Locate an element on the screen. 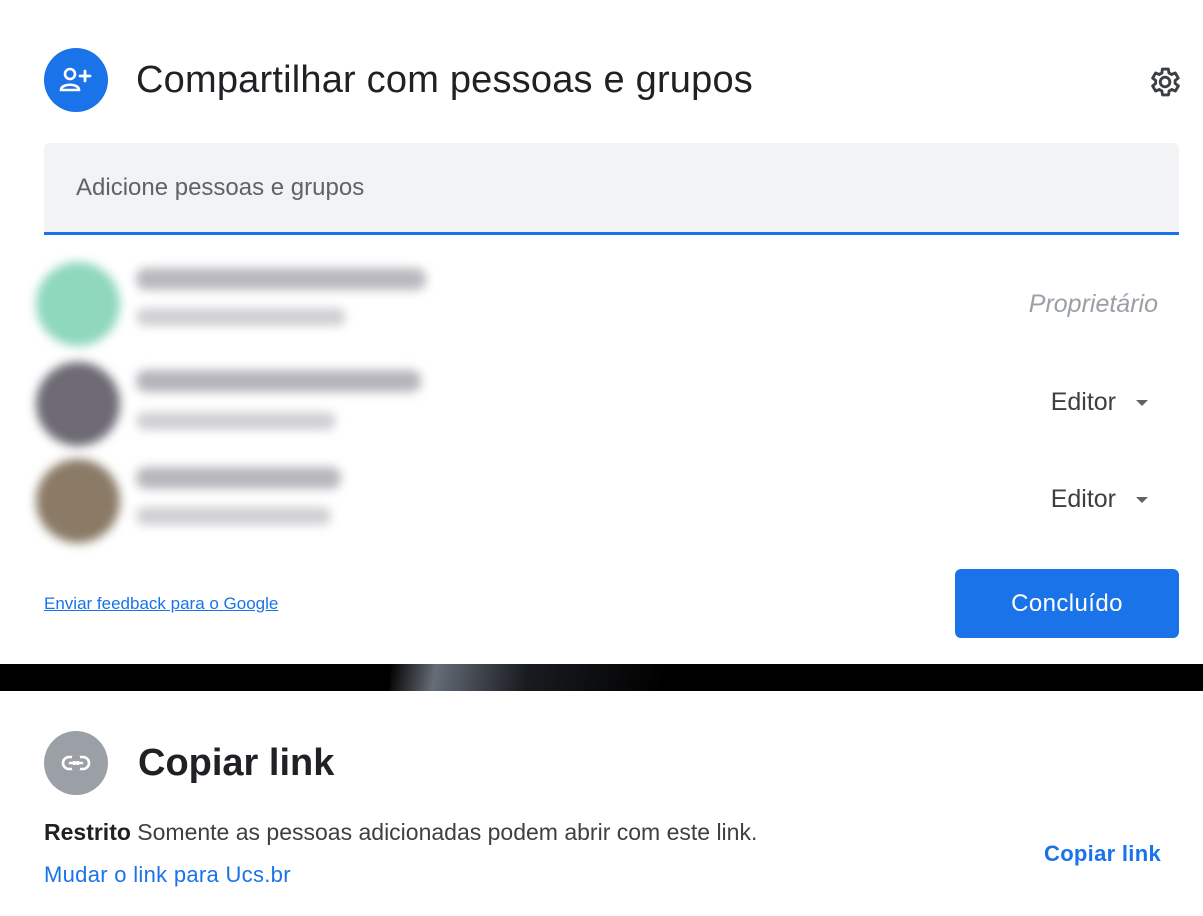  gear-icon is located at coordinates (1165, 82).